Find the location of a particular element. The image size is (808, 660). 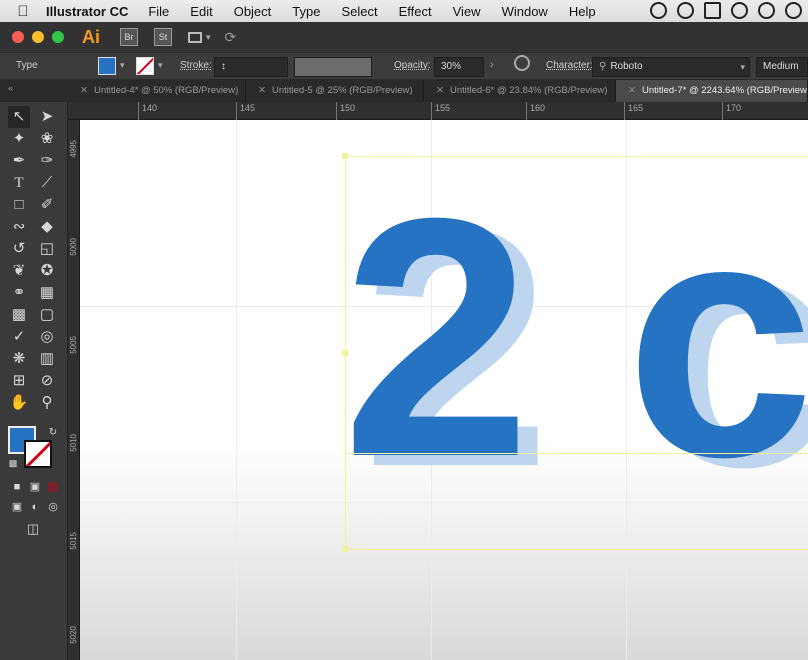

default-fill-stroke-icon: ▩ is located at coordinates (13, 463).